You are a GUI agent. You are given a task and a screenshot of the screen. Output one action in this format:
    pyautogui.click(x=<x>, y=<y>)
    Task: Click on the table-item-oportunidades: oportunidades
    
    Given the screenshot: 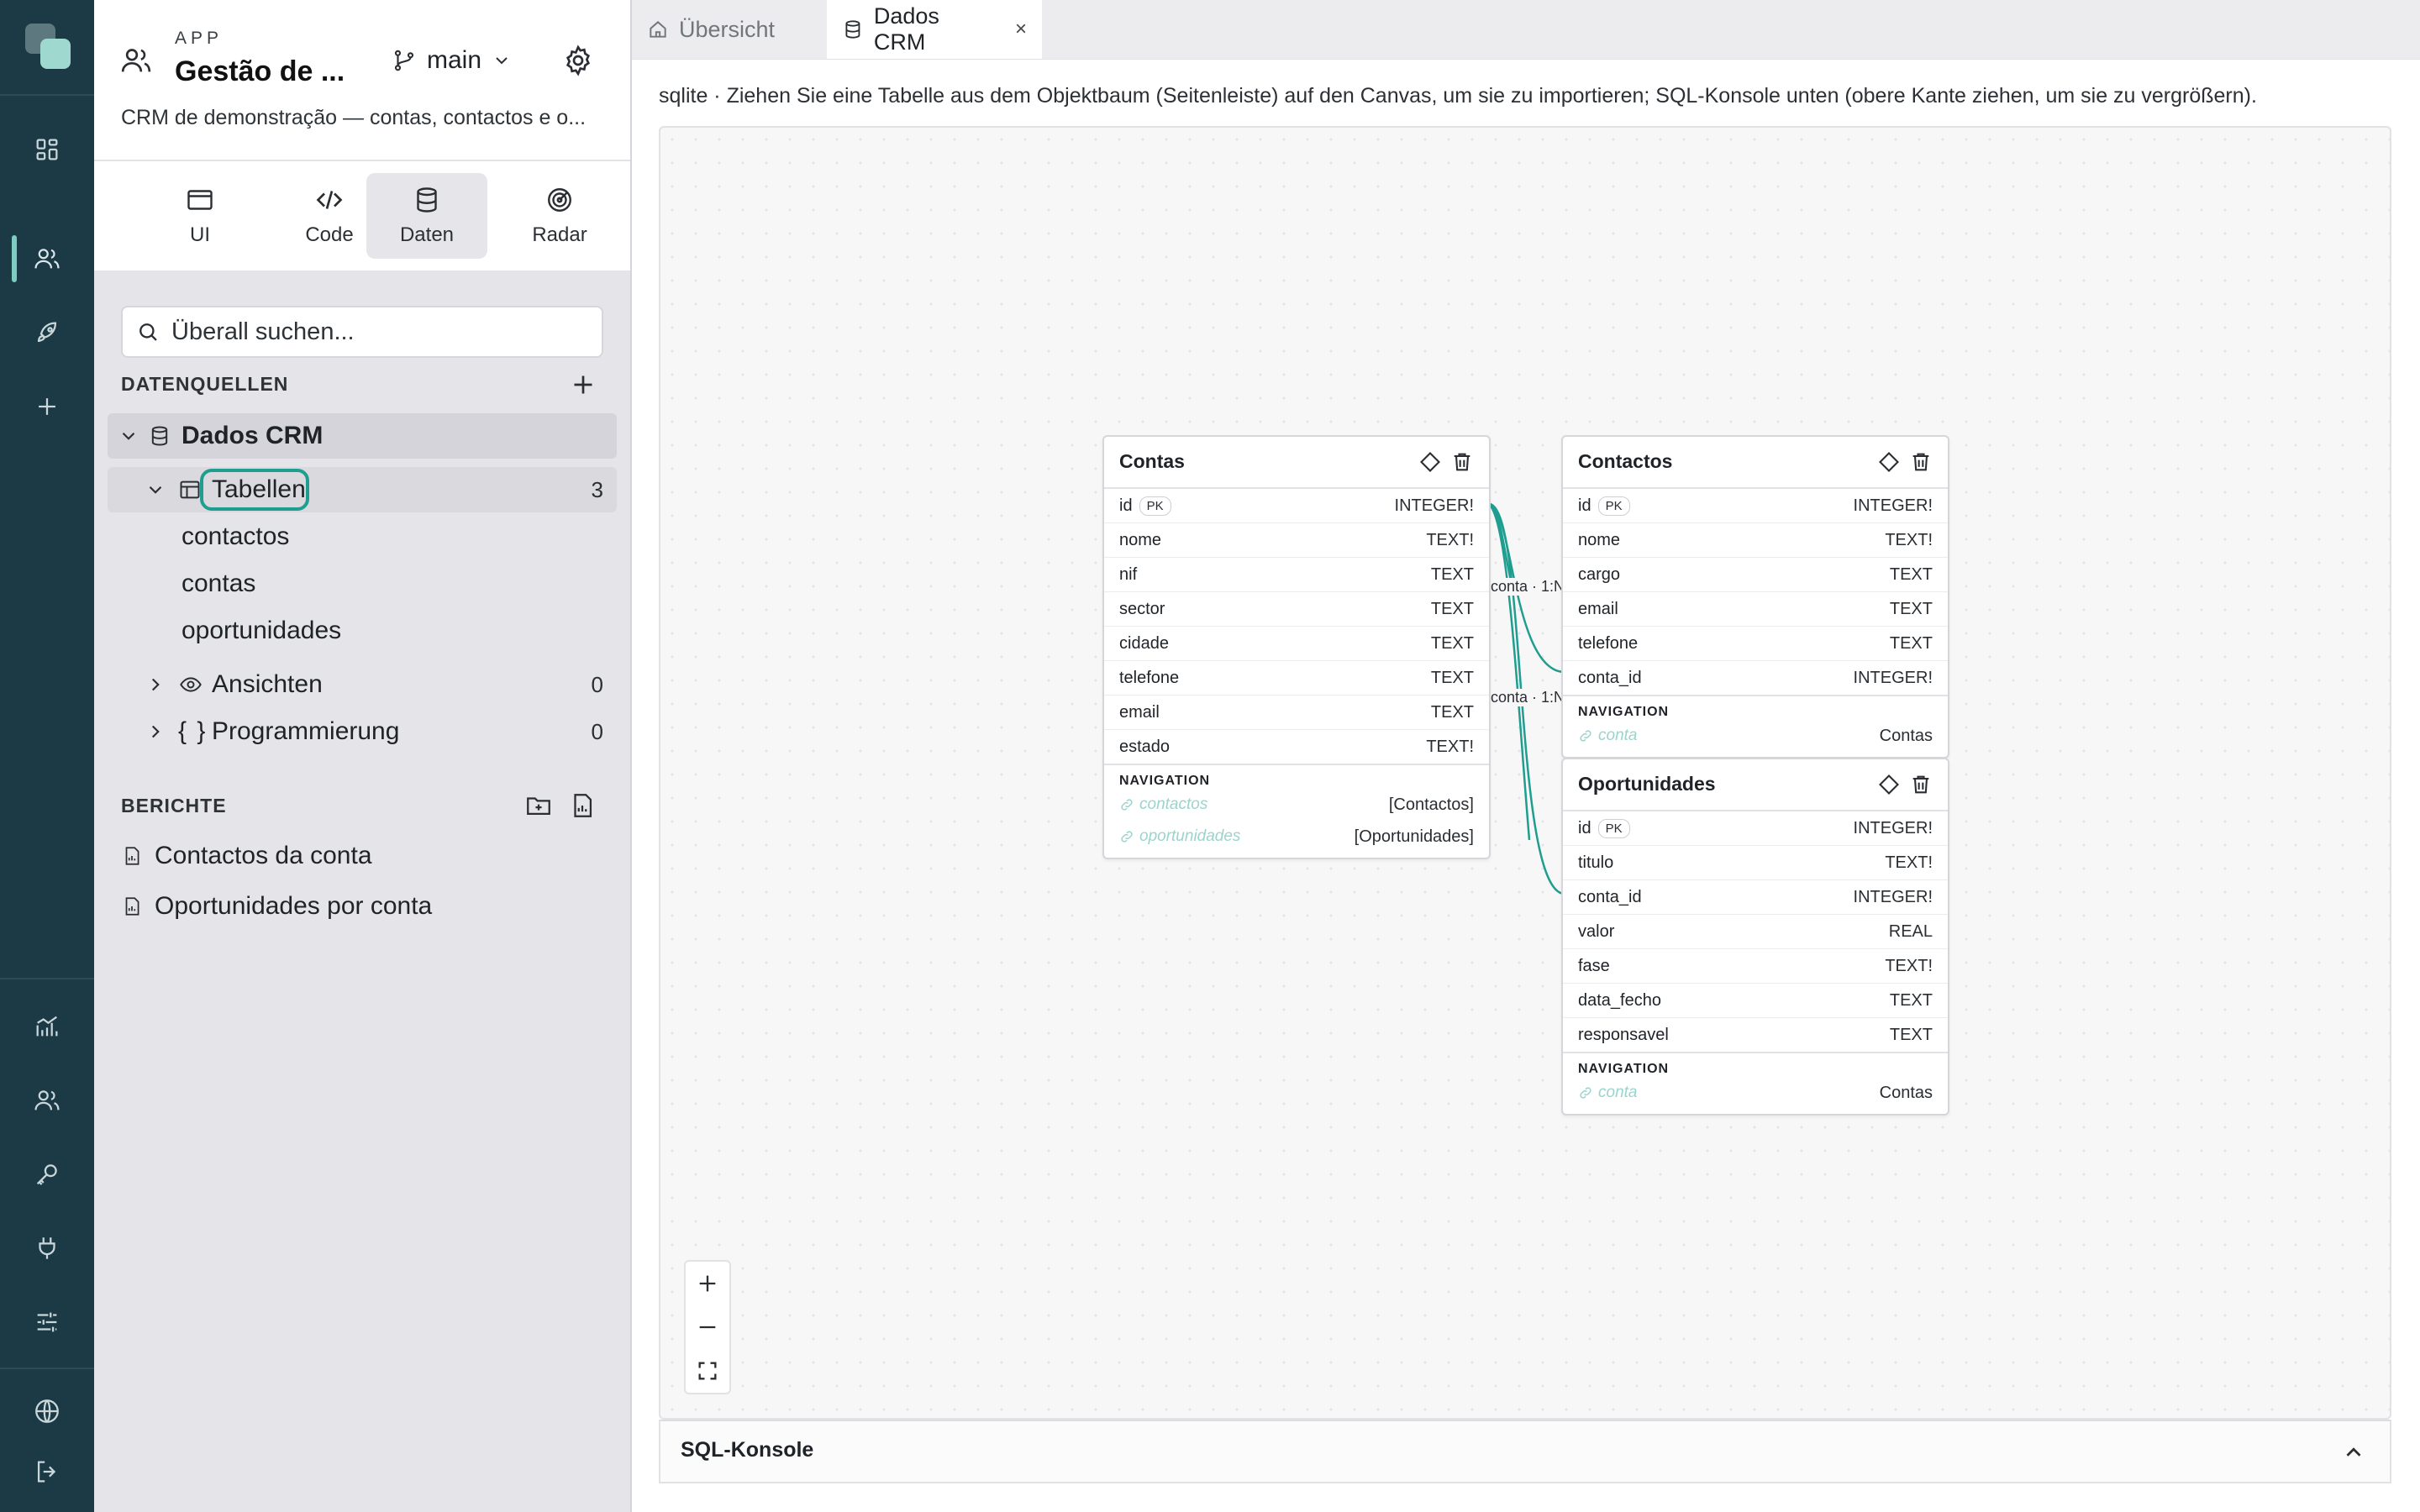 What is the action you would take?
    pyautogui.click(x=261, y=631)
    